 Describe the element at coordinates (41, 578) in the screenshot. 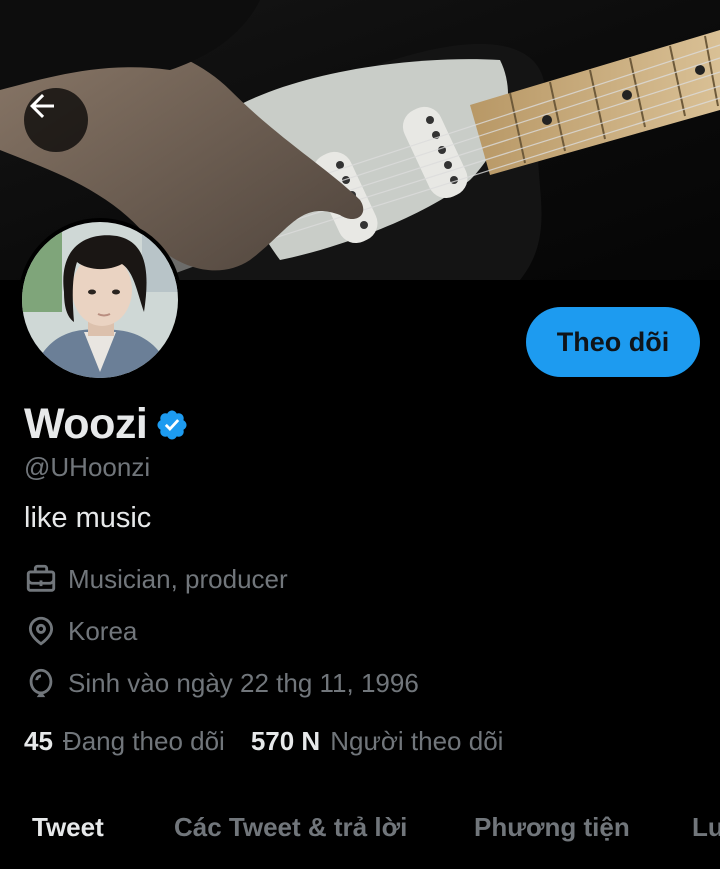

I see `briefcase-icon` at that location.